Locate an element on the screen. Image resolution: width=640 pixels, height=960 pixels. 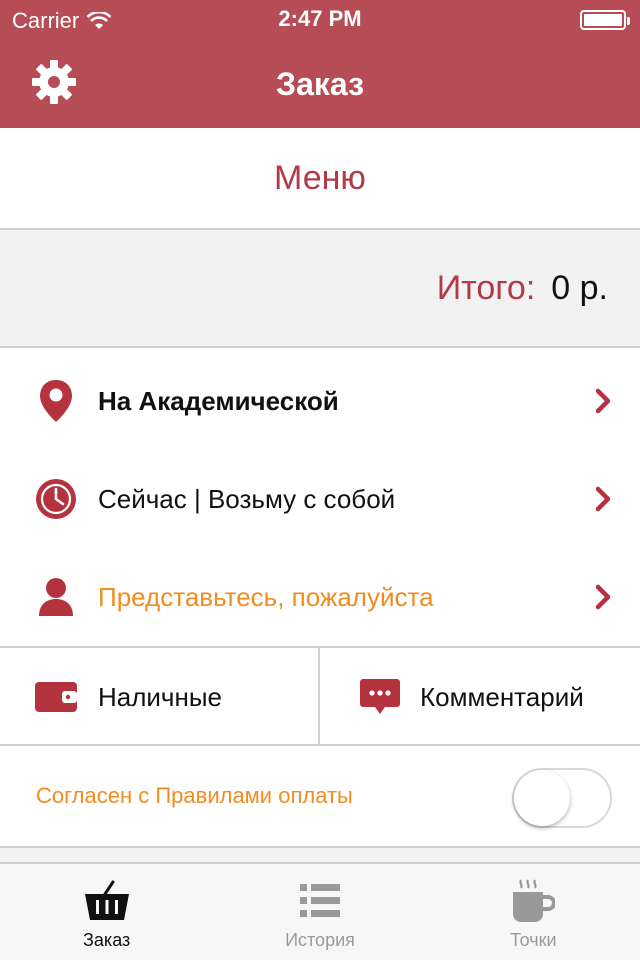
profile-row: Представьтесь, пожалуйста is located at coordinates (320, 597).